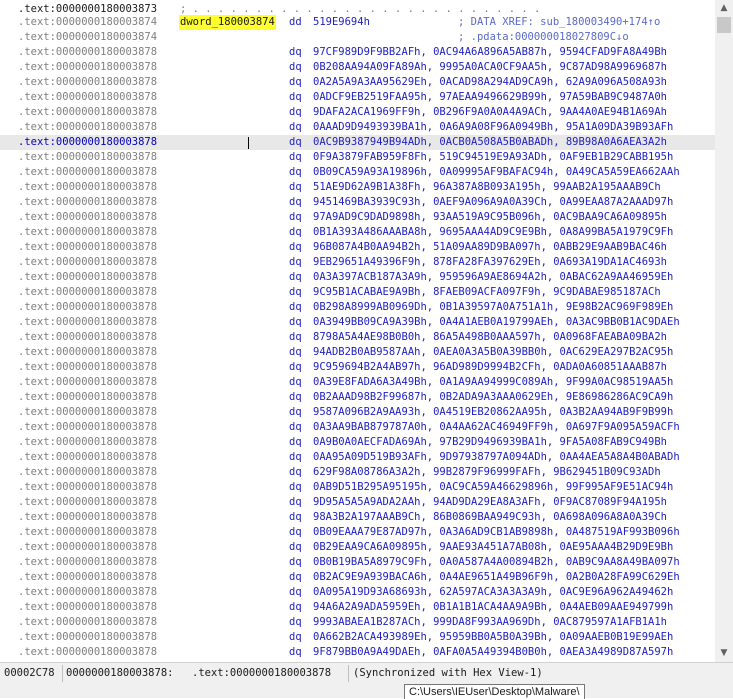  I want to click on status-offset: 00002C78, so click(29, 673).